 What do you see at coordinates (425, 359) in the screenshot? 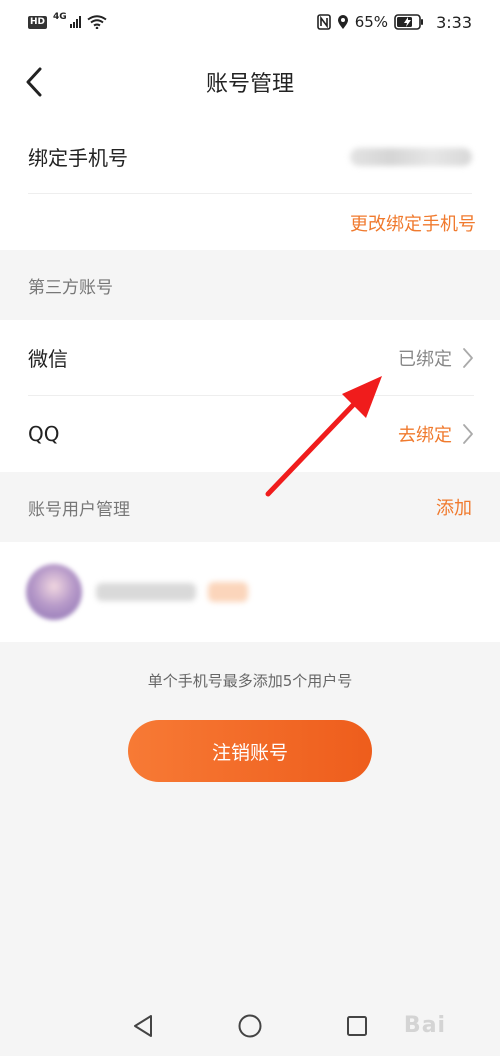
I see `wechat-status: 已绑定` at bounding box center [425, 359].